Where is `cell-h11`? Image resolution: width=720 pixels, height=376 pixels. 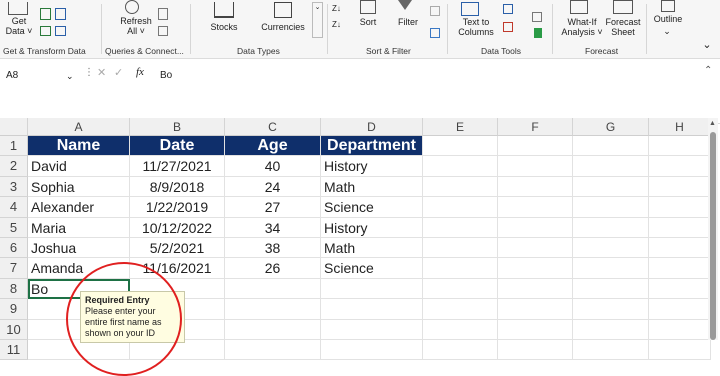 cell-h11 is located at coordinates (680, 350).